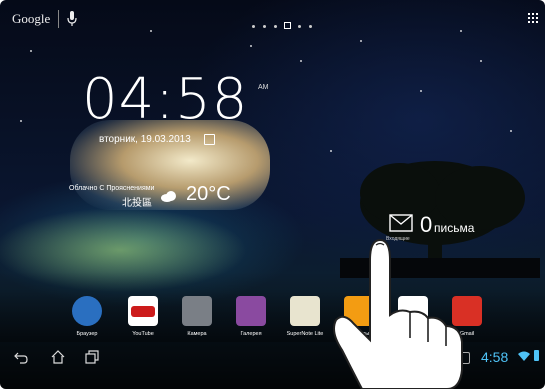 This screenshot has width=545, height=389. What do you see at coordinates (168, 196) in the screenshot?
I see `cloud-icon` at bounding box center [168, 196].